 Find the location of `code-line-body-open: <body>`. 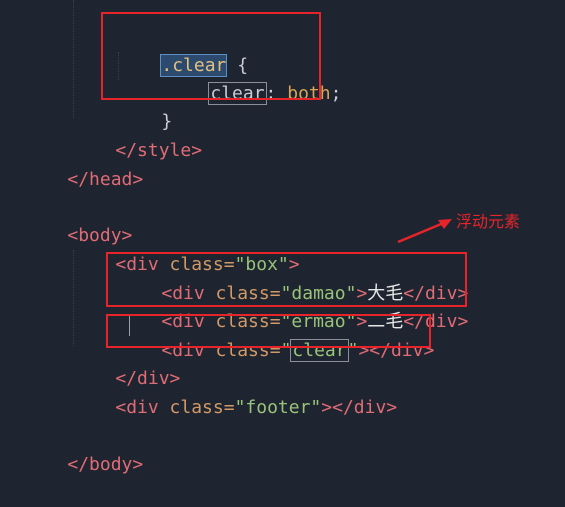

code-line-body-open: <body> is located at coordinates (78, 220).